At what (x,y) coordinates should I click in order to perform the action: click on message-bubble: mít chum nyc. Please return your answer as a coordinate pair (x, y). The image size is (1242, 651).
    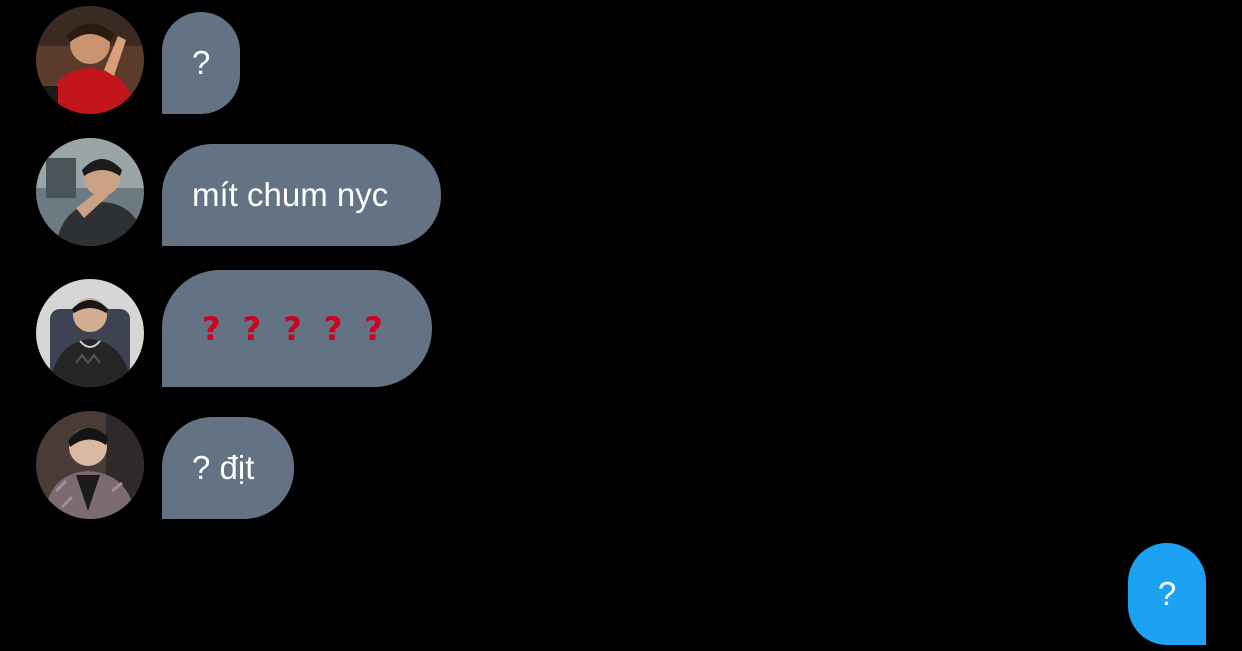
    Looking at the image, I should click on (301, 195).